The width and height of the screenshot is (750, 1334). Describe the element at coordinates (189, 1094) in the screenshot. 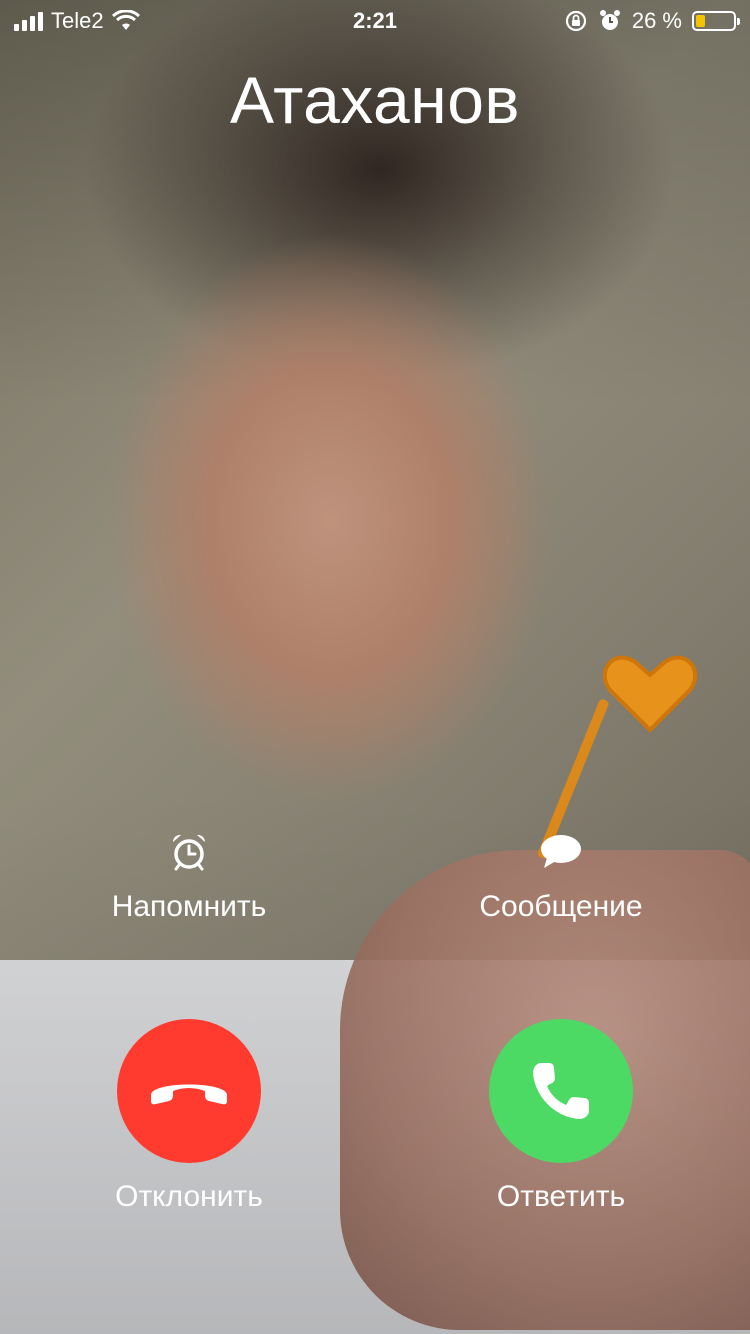

I see `decline-phone-icon` at that location.